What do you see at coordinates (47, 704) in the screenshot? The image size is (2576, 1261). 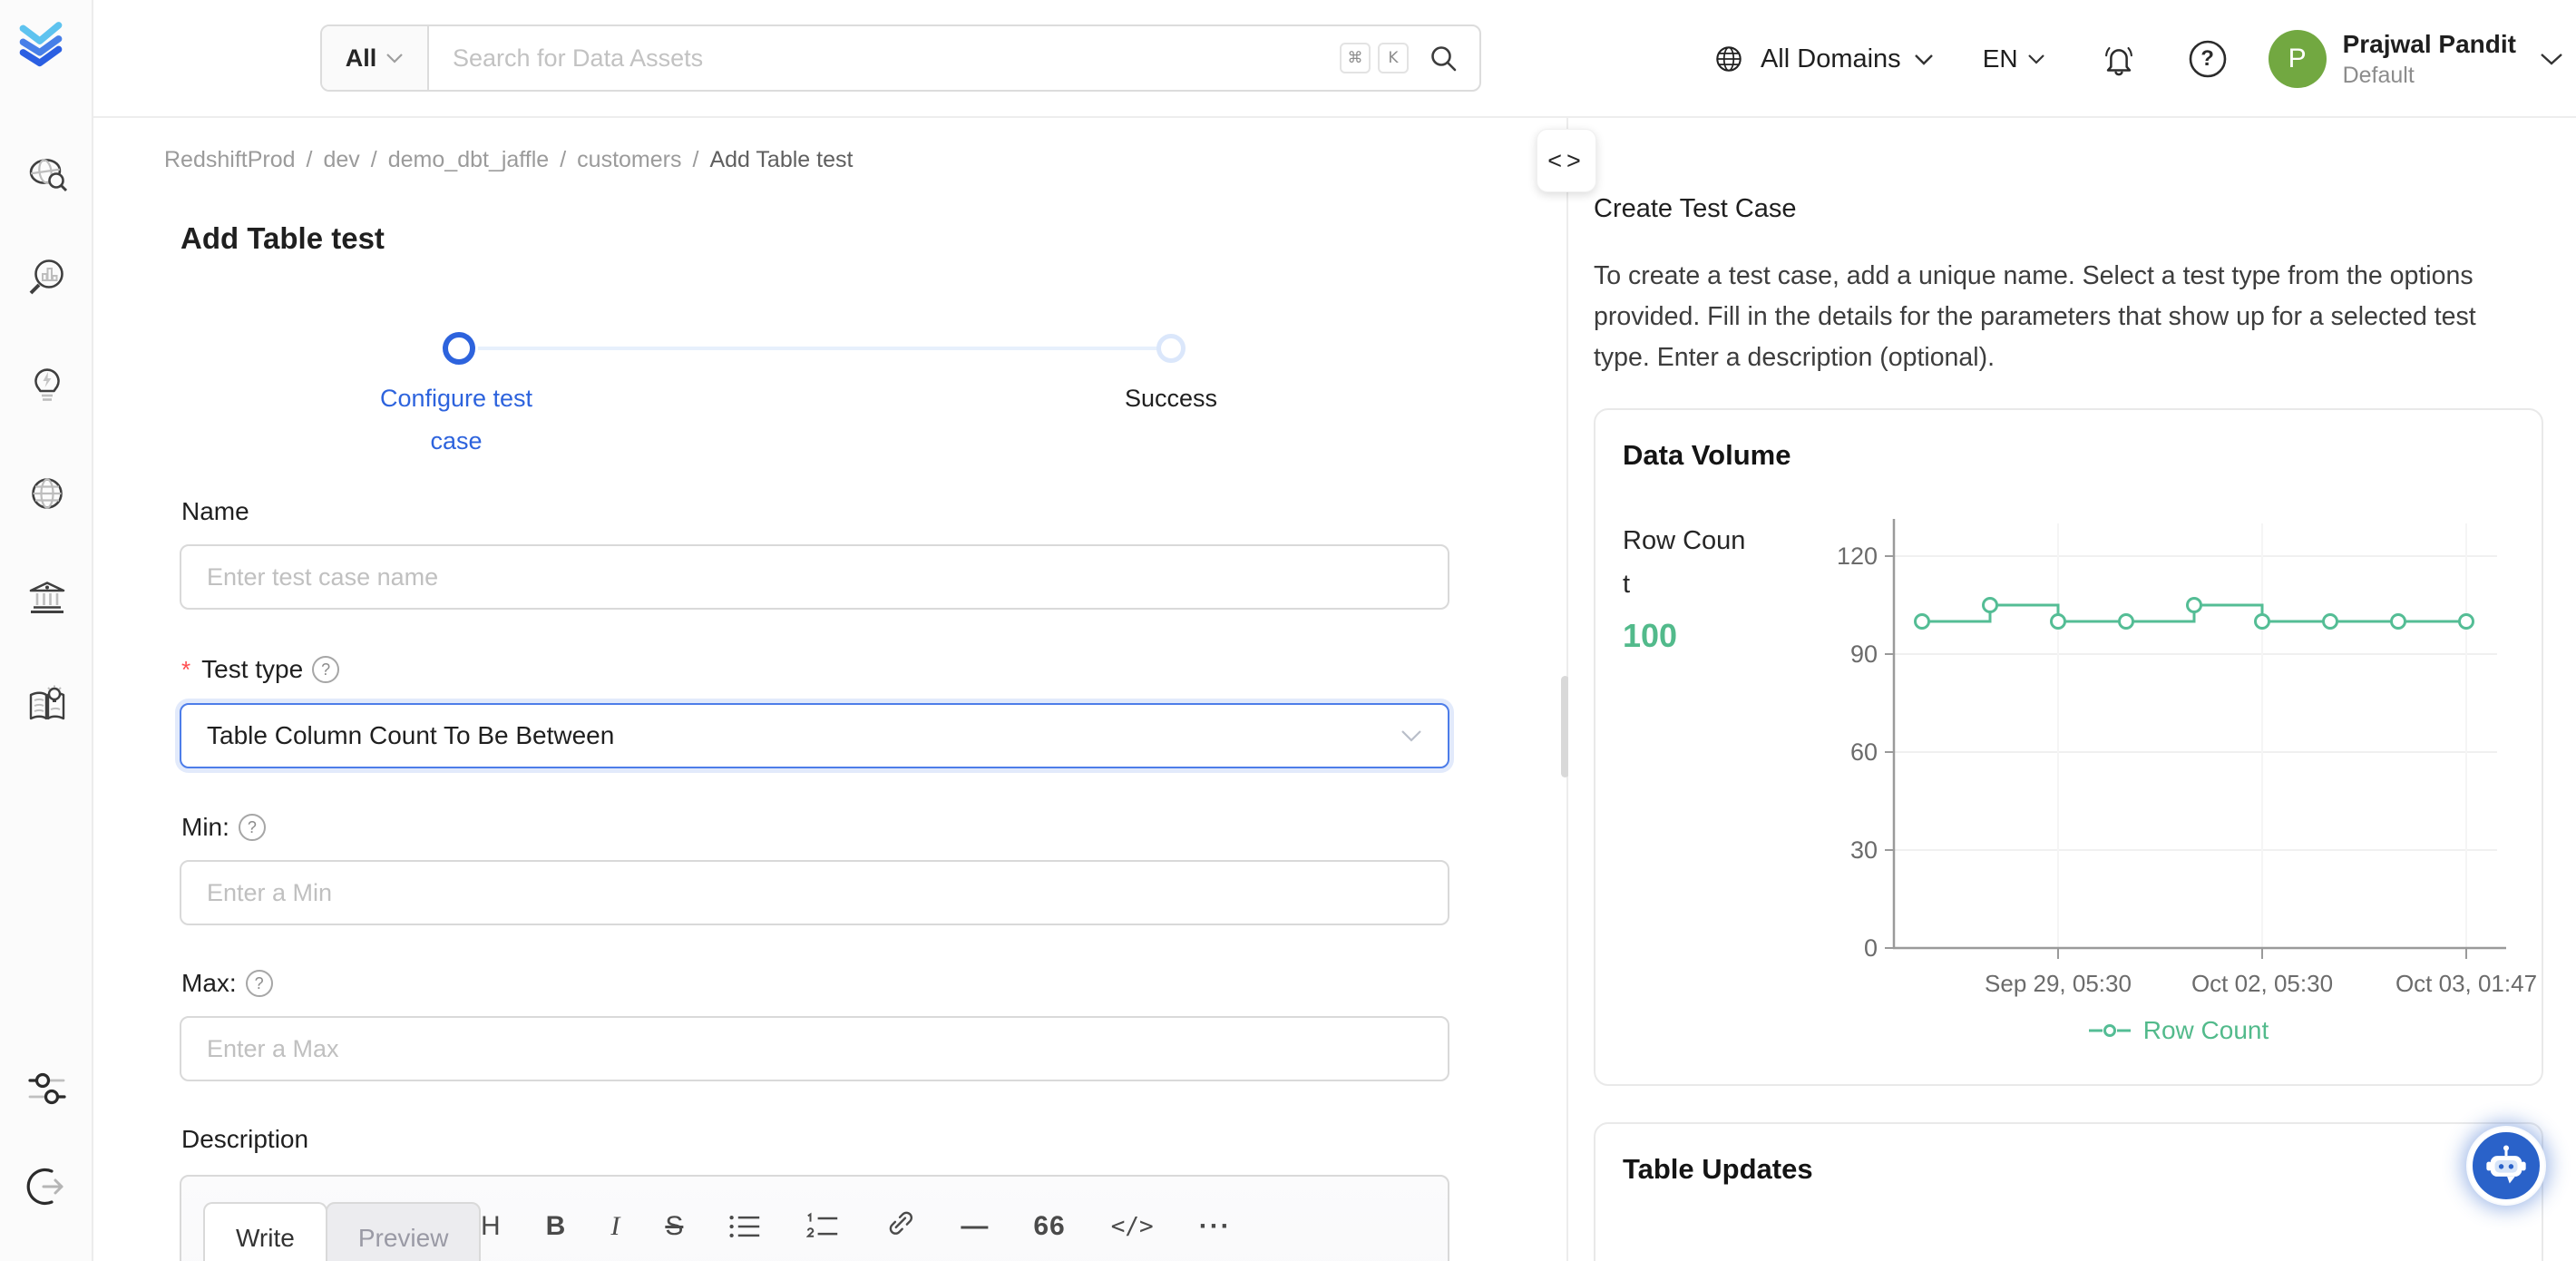 I see `knowledge-book-icon` at bounding box center [47, 704].